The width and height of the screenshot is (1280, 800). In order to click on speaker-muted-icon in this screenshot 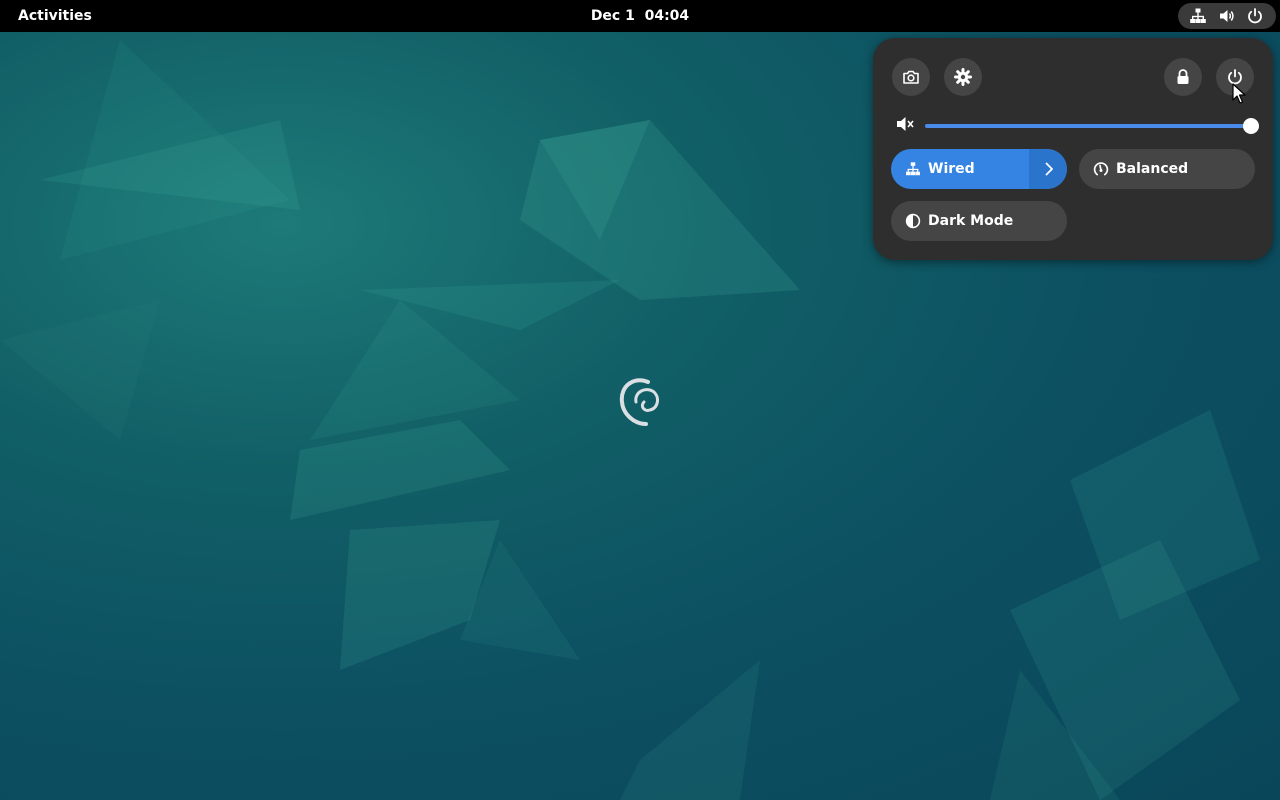, I will do `click(905, 124)`.